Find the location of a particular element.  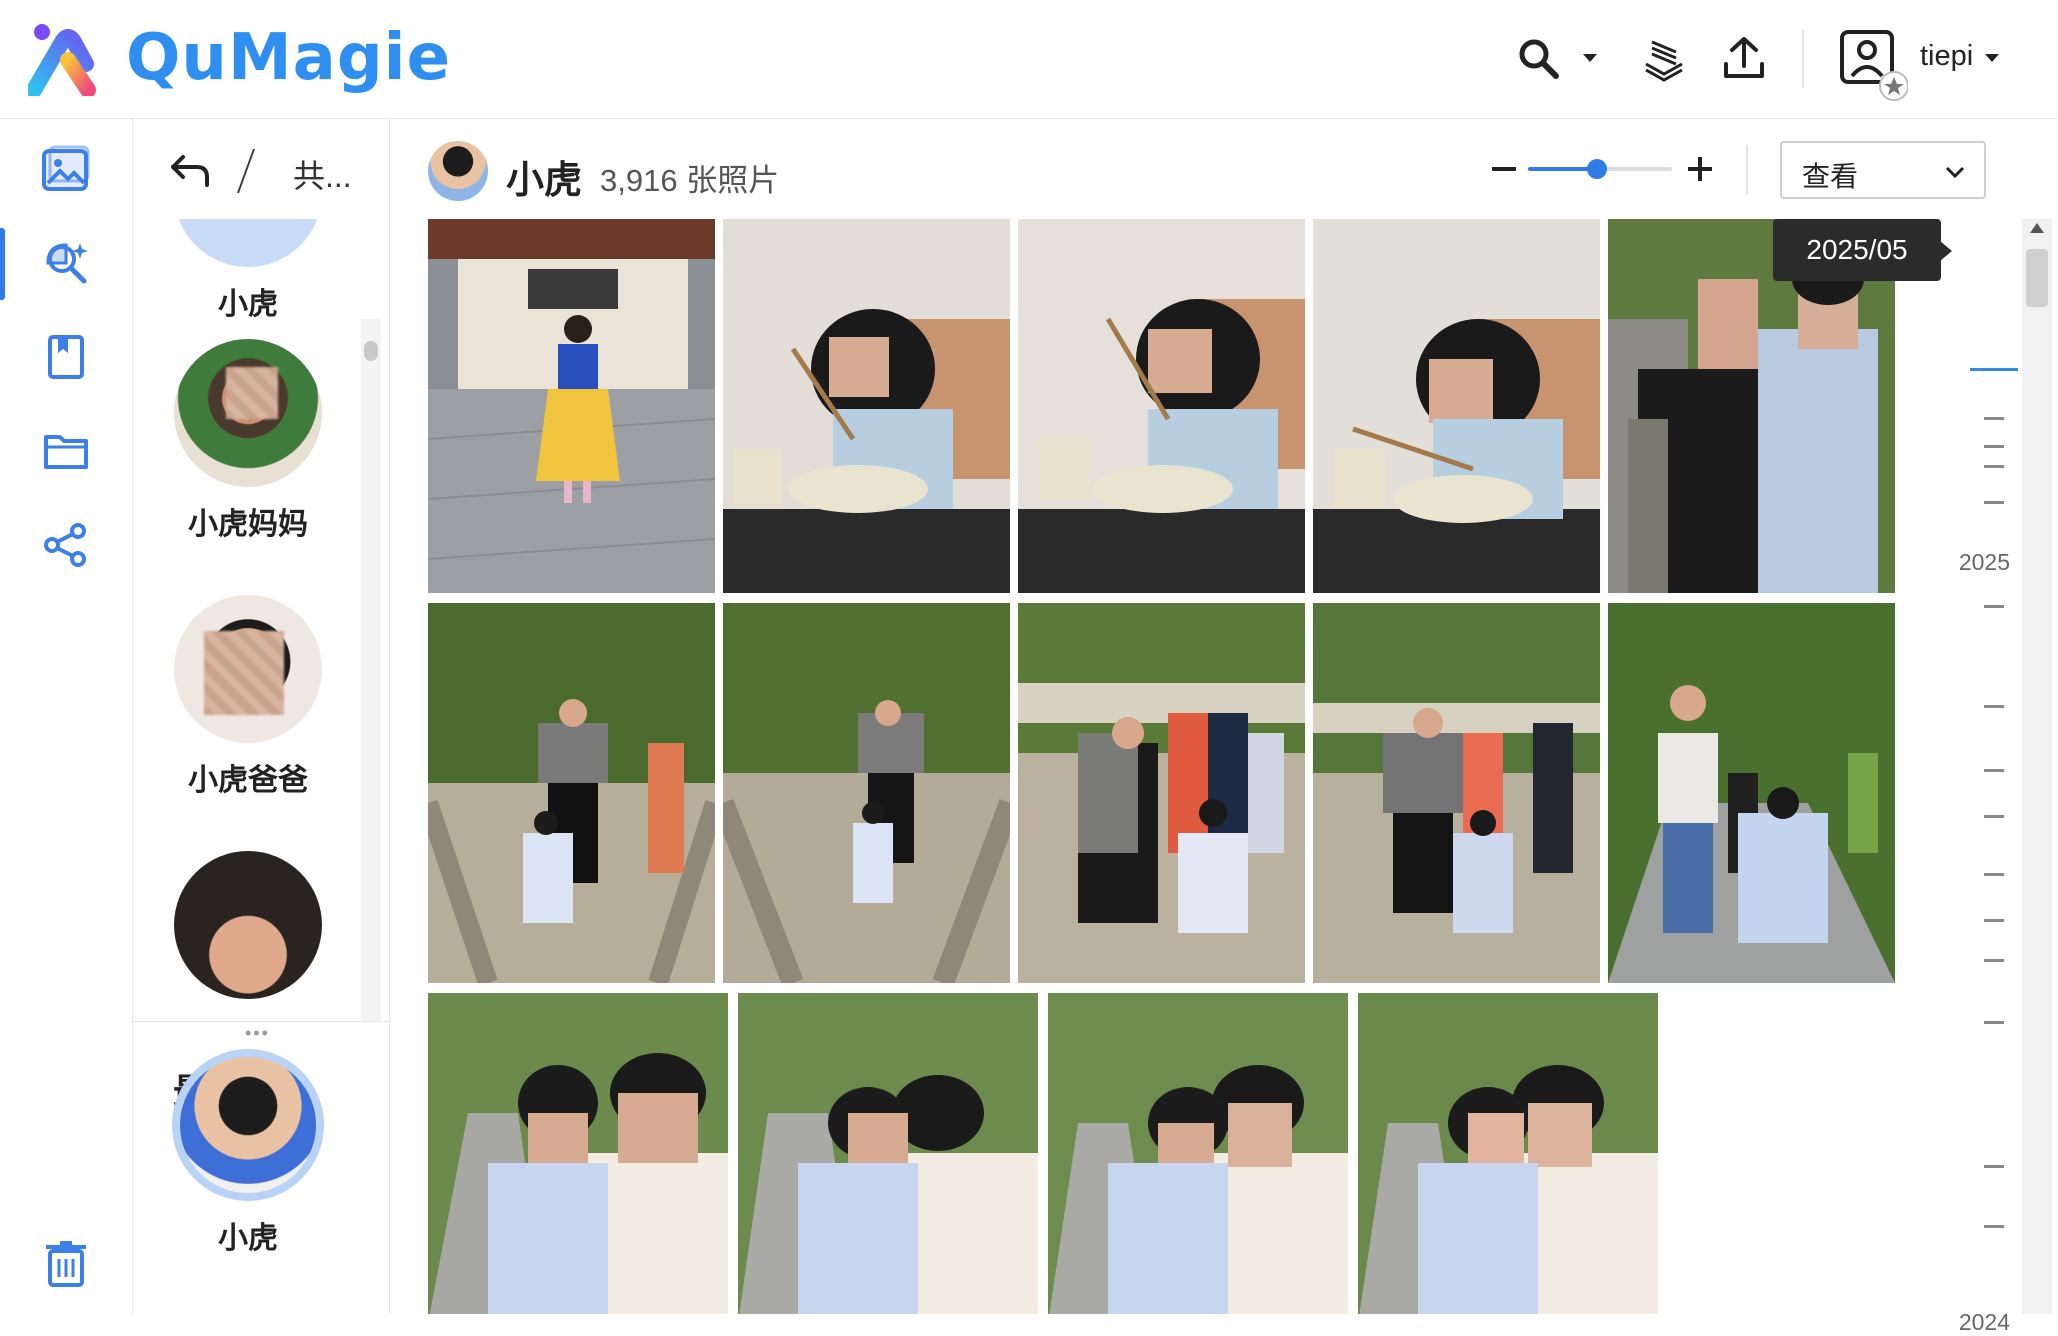

person-name: 小虎爸爸 is located at coordinates (248, 780).